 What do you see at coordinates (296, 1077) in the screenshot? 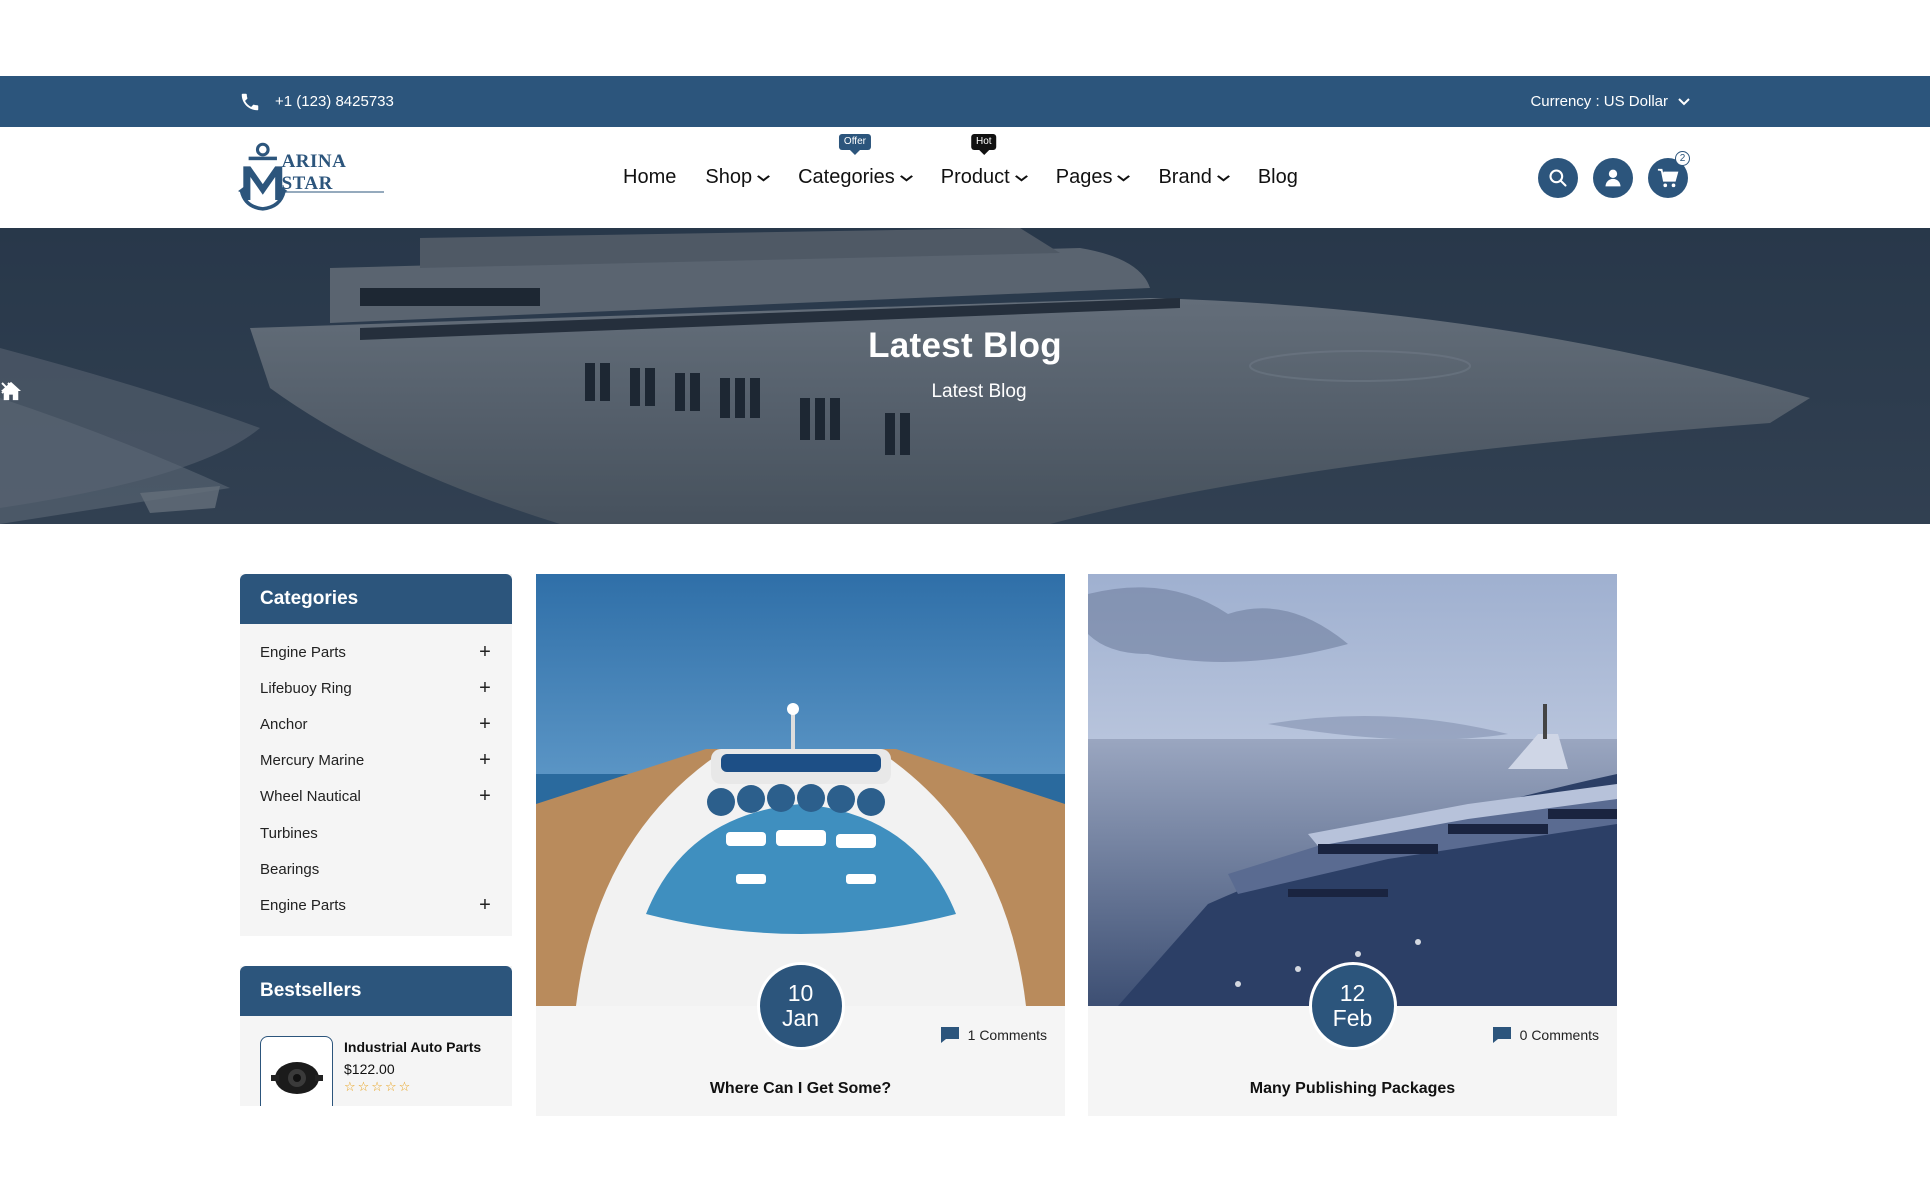
I see `engine-part-image` at bounding box center [296, 1077].